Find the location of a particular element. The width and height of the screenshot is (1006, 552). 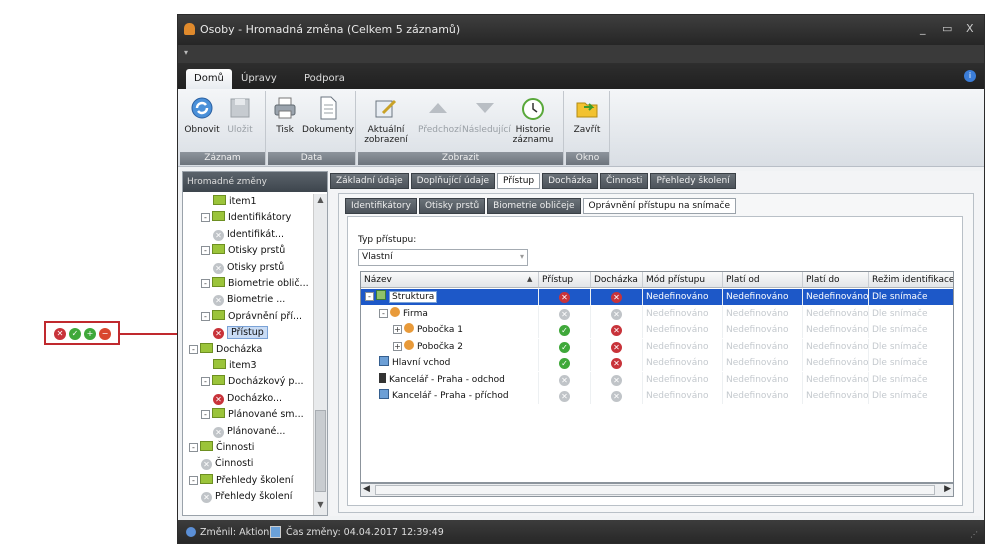

grid-horizontal-scrollbar: ◀ ▶ is located at coordinates (657, 490).